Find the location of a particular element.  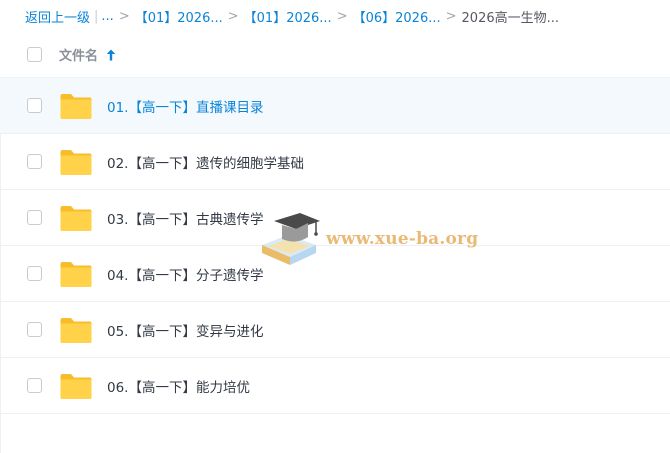

file-name: 03.【高一下】古典遗传学 is located at coordinates (185, 218).